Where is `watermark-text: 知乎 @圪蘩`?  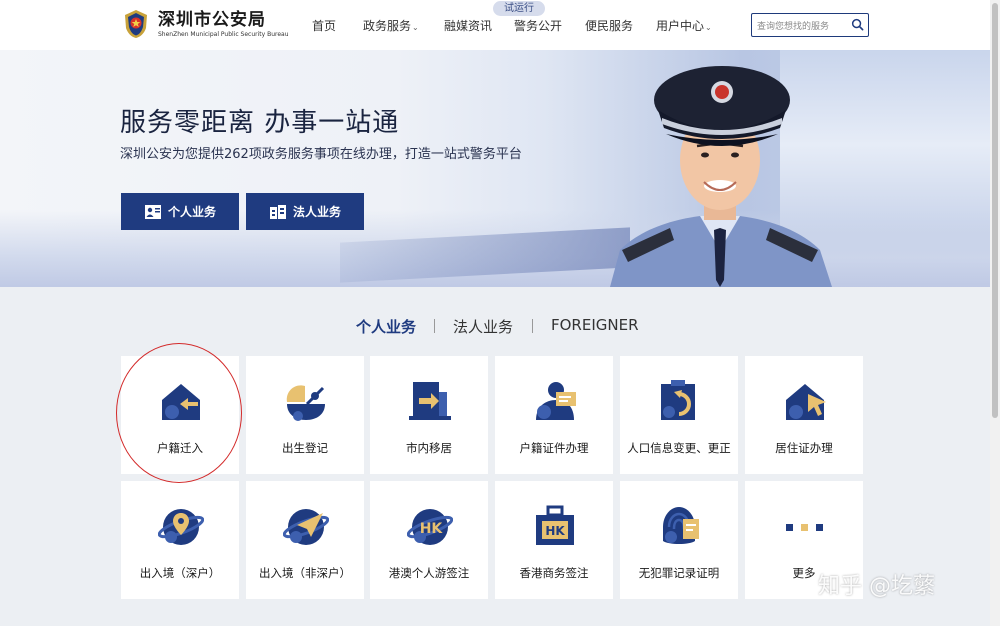 watermark-text: 知乎 @圪蘩 is located at coordinates (876, 586).